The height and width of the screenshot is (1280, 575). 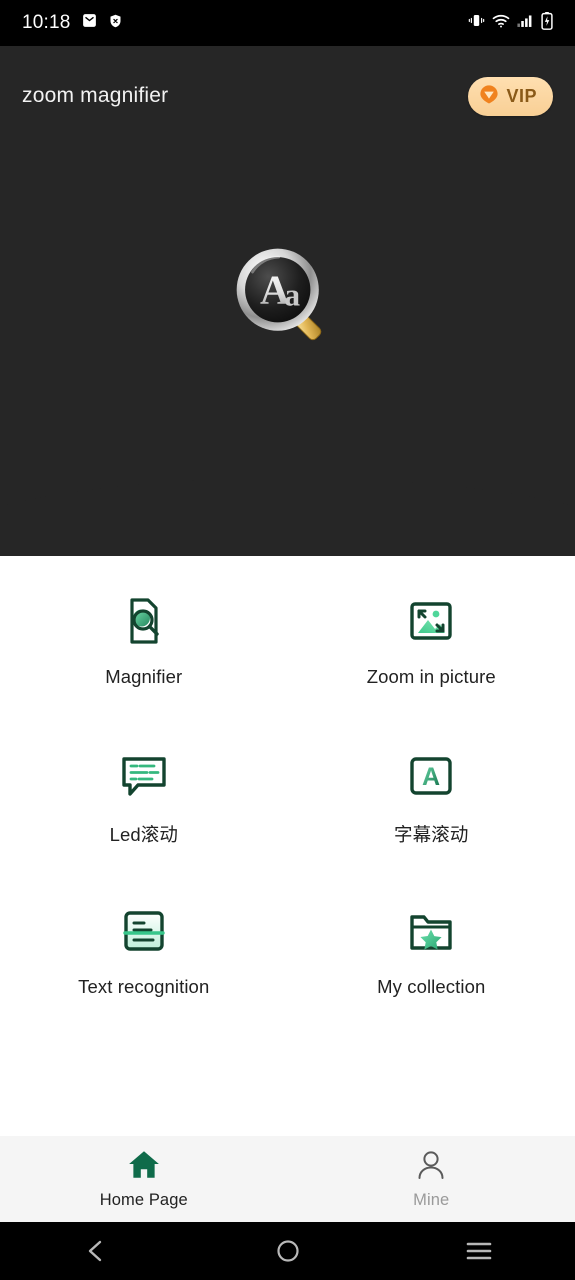 I want to click on grid-item-label: 字幕滚动, so click(x=431, y=834).